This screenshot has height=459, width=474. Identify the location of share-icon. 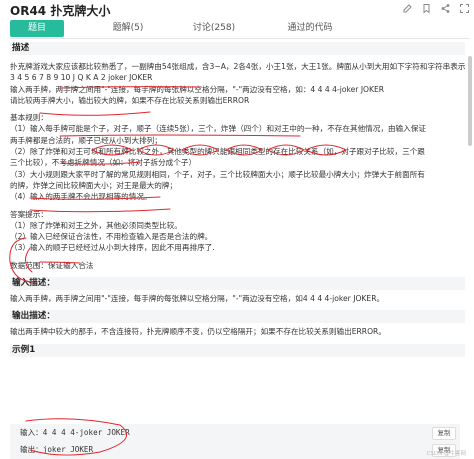
(445, 8).